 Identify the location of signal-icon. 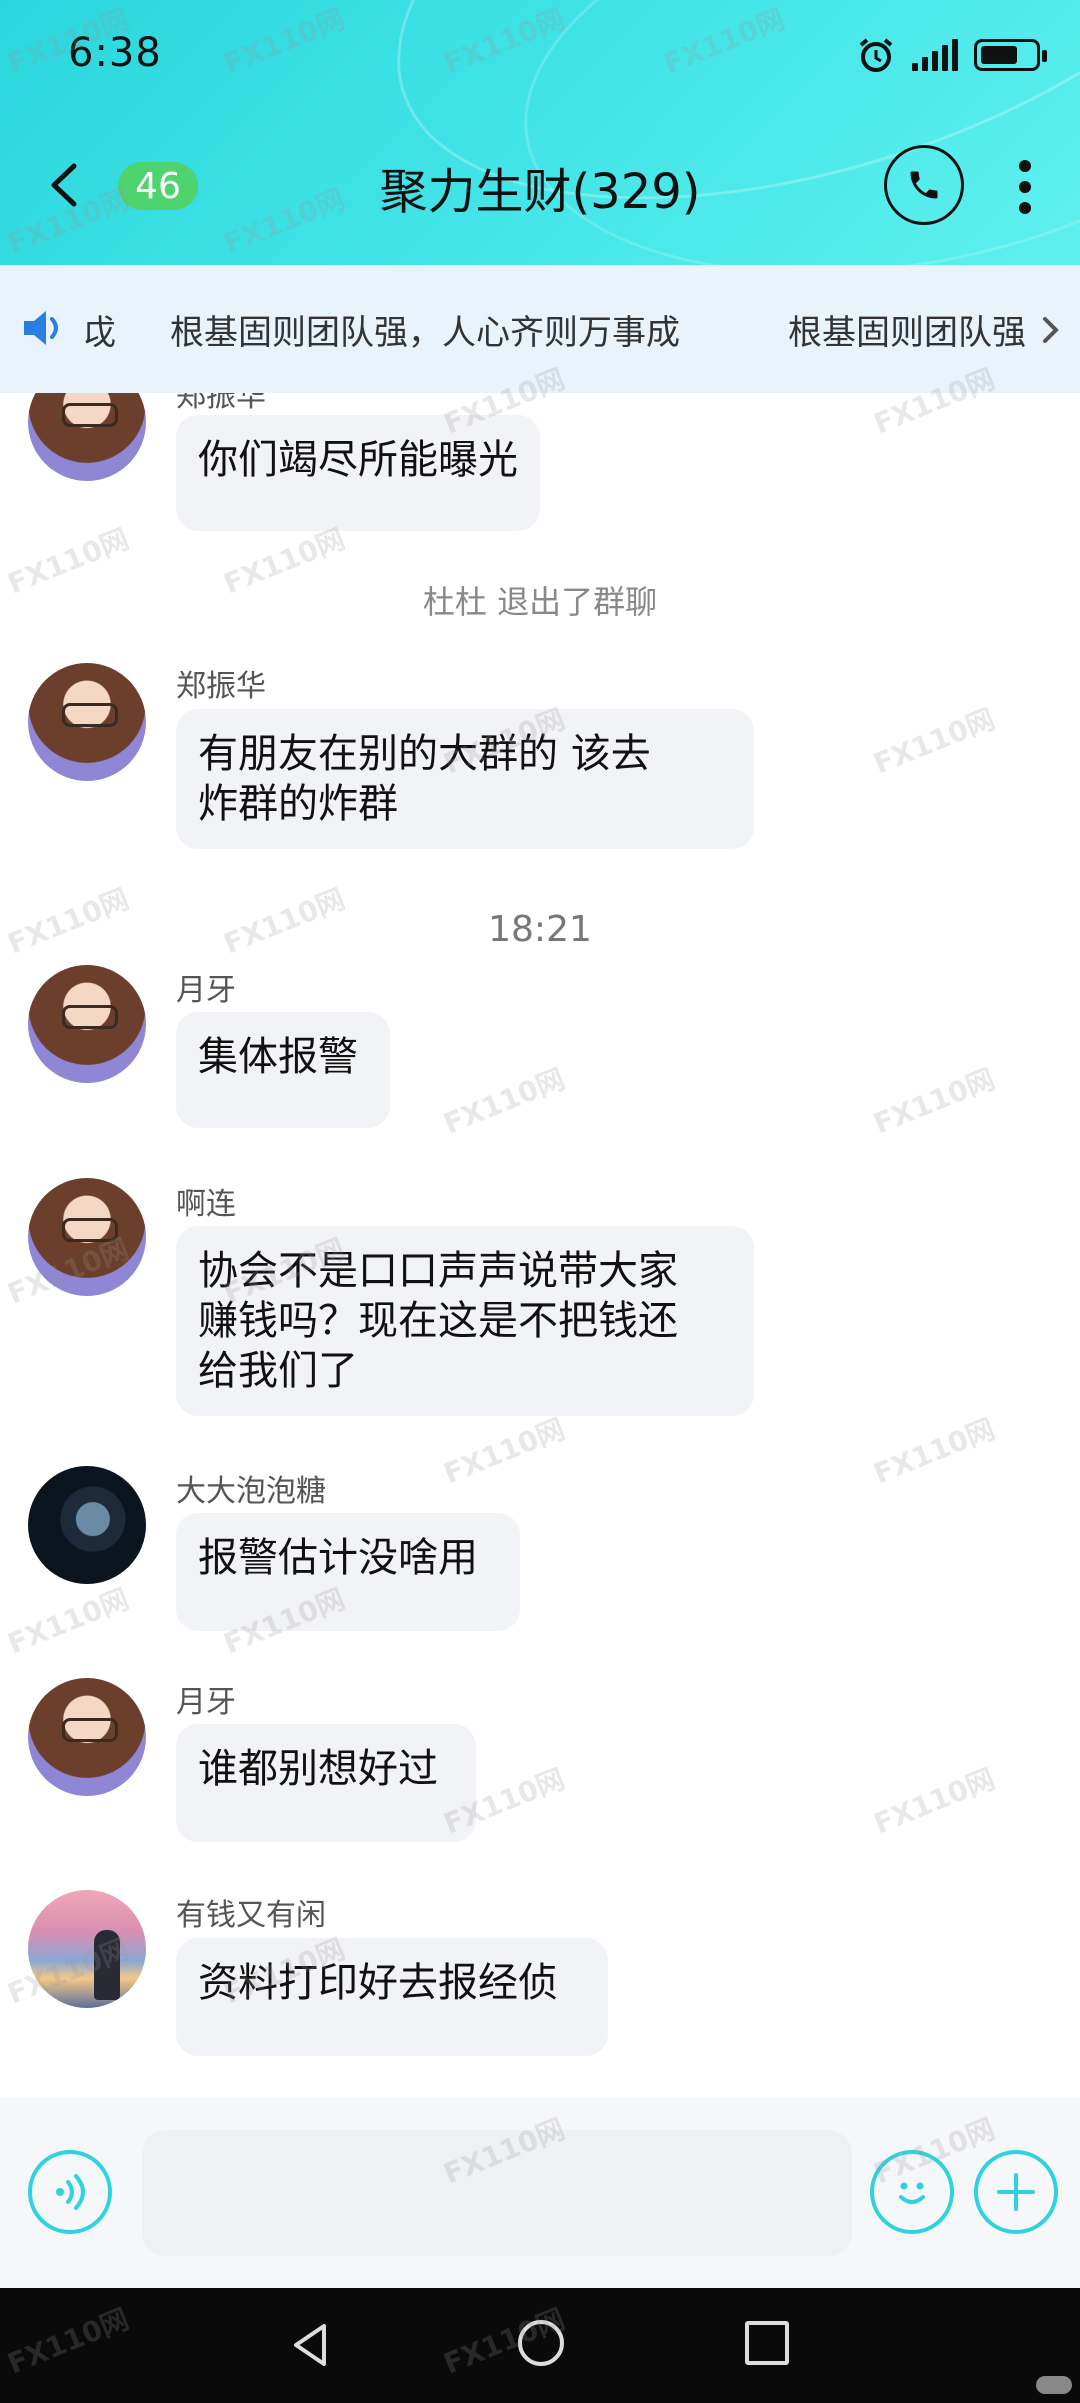
(935, 55).